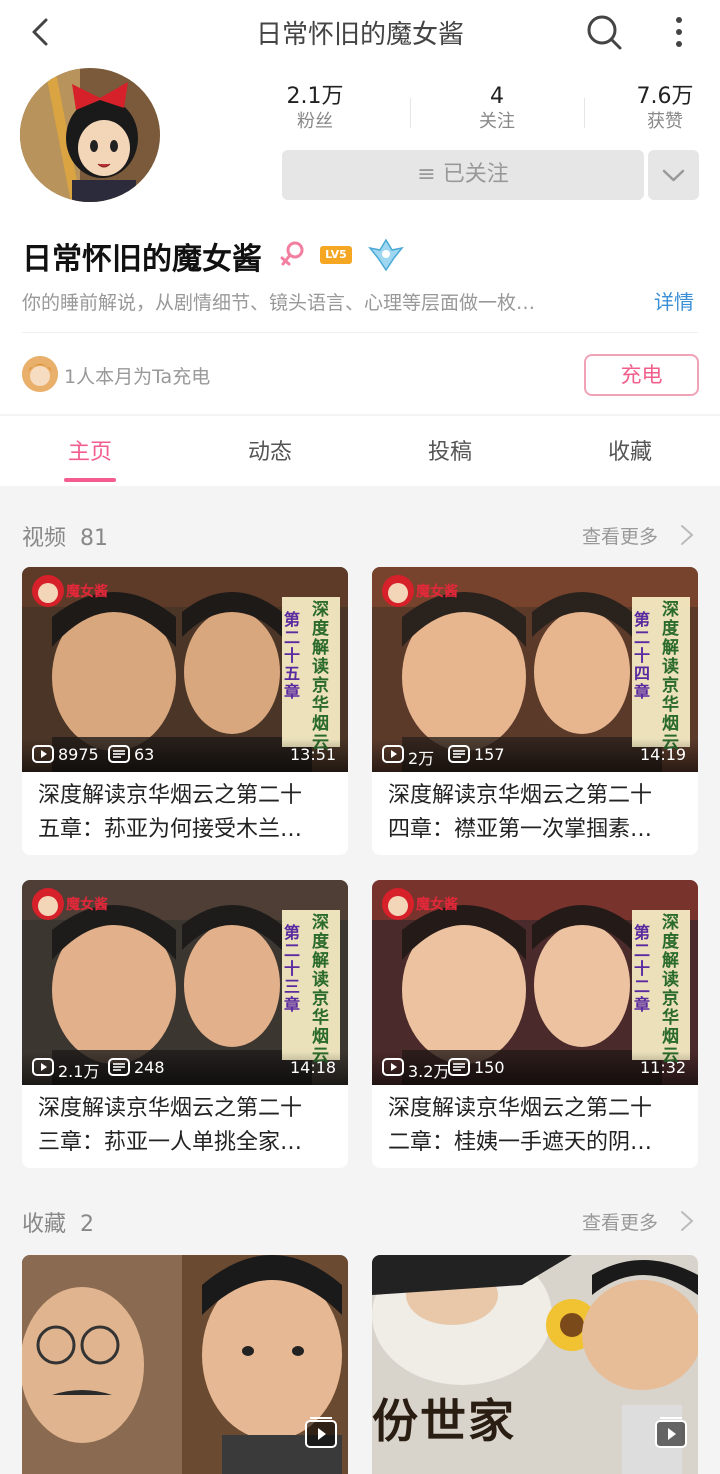  What do you see at coordinates (90, 450) in the screenshot?
I see `tab-home: 主页` at bounding box center [90, 450].